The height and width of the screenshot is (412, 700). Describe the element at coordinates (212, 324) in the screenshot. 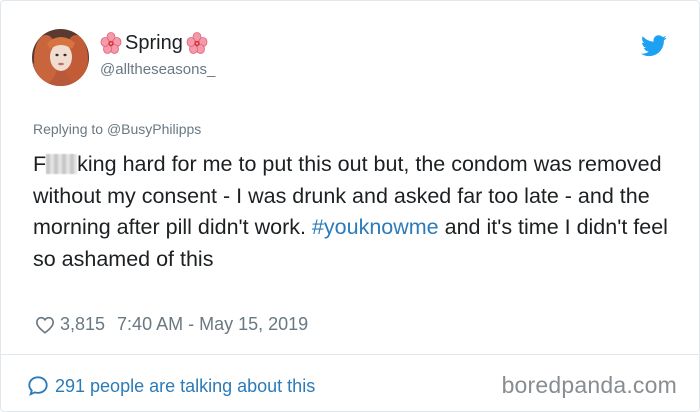

I see `tweet-timestamp: 7:40 AM - May 15, 2019` at that location.